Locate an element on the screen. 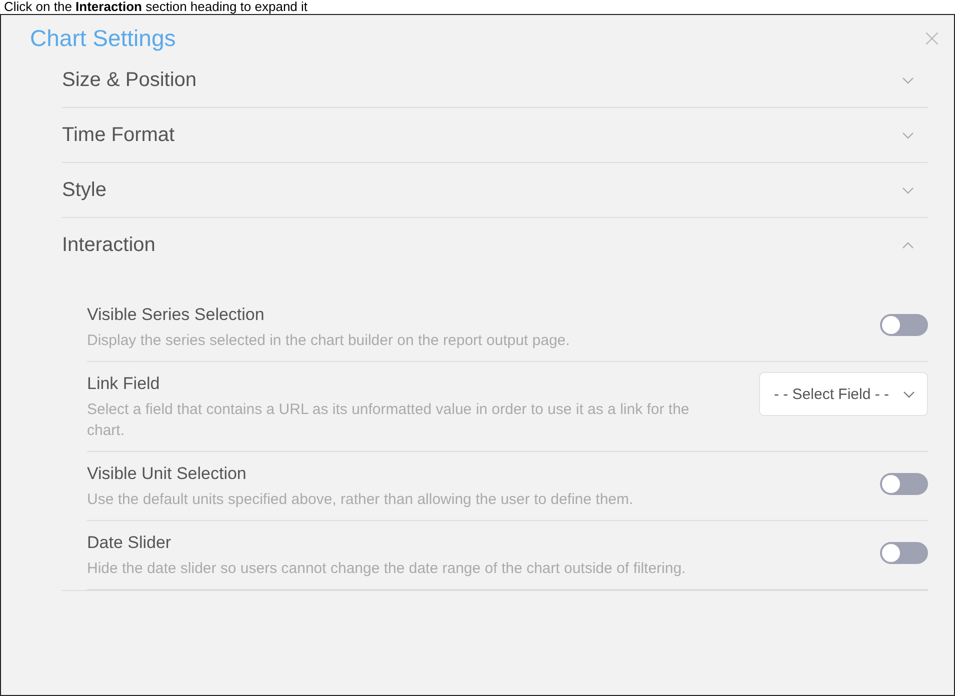 The height and width of the screenshot is (696, 955). section-header: Size & Position is located at coordinates (495, 80).